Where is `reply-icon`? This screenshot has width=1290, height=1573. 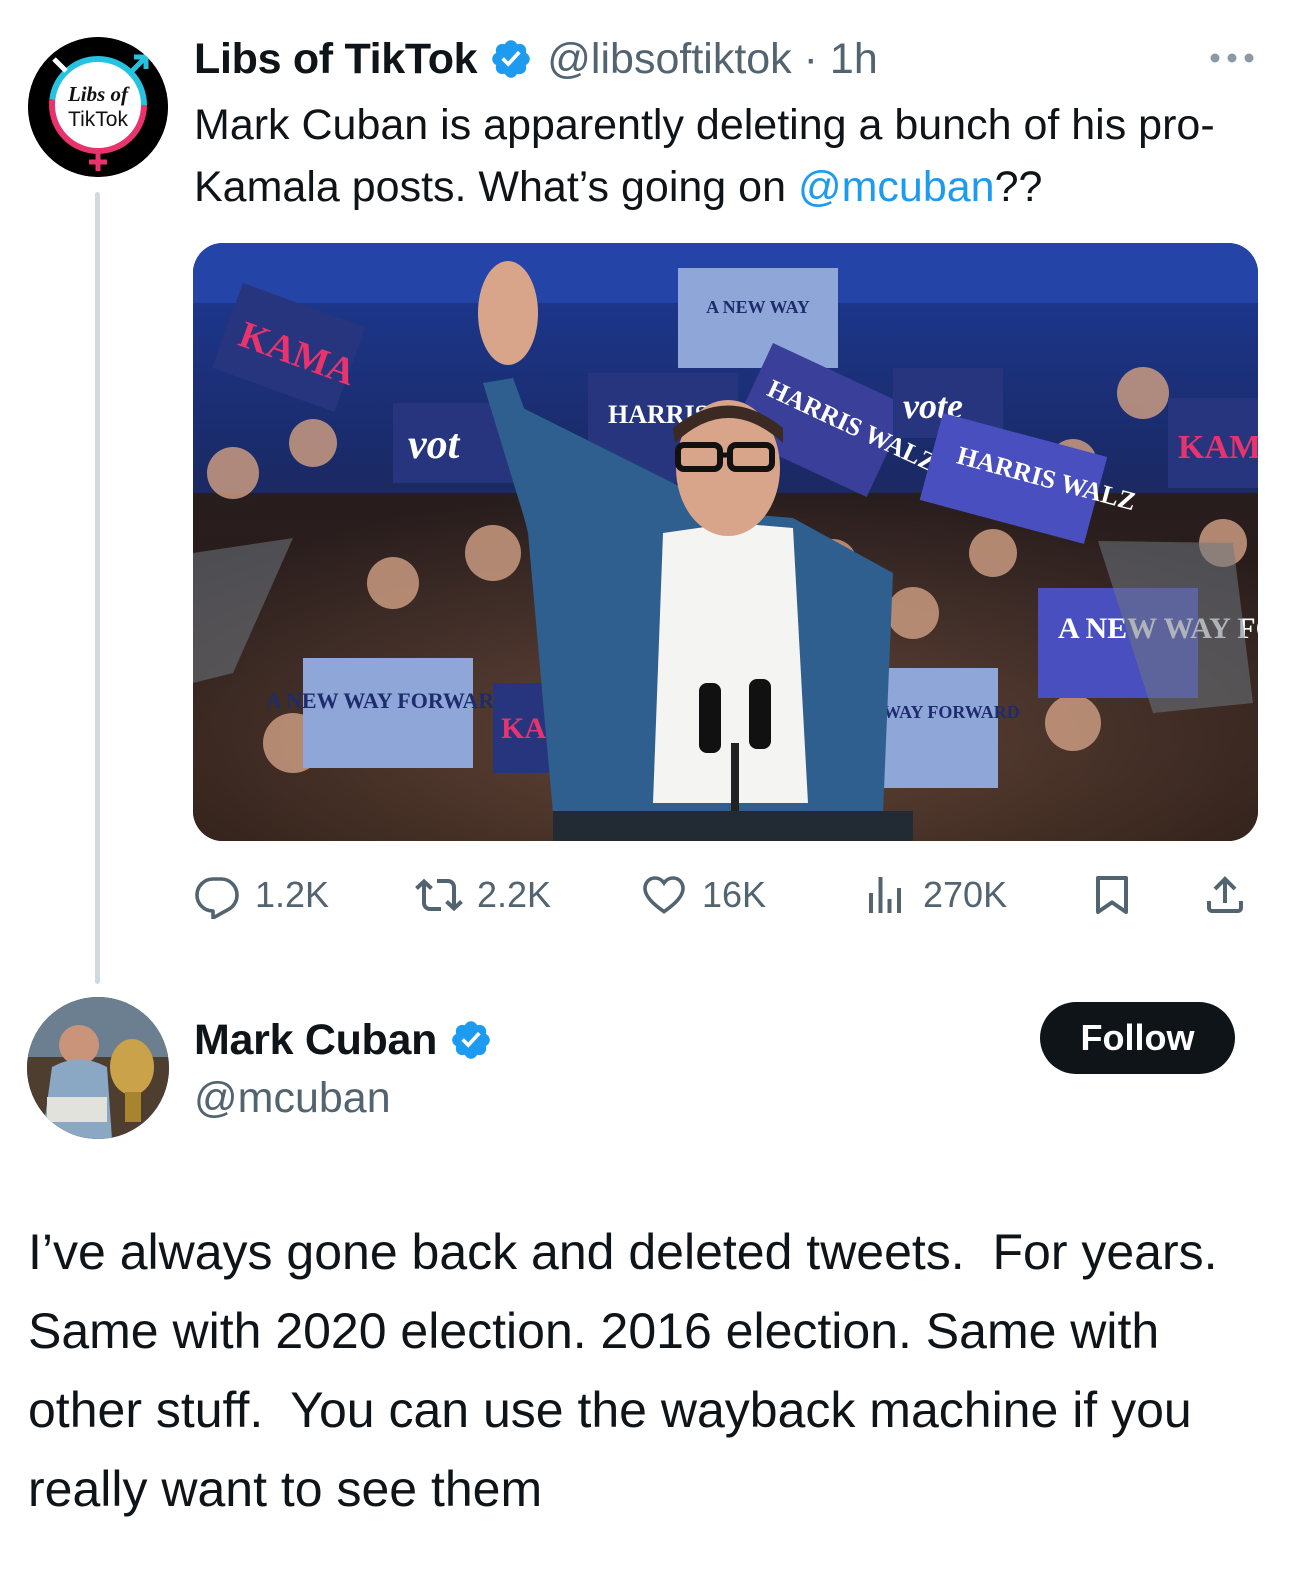
reply-icon is located at coordinates (217, 898).